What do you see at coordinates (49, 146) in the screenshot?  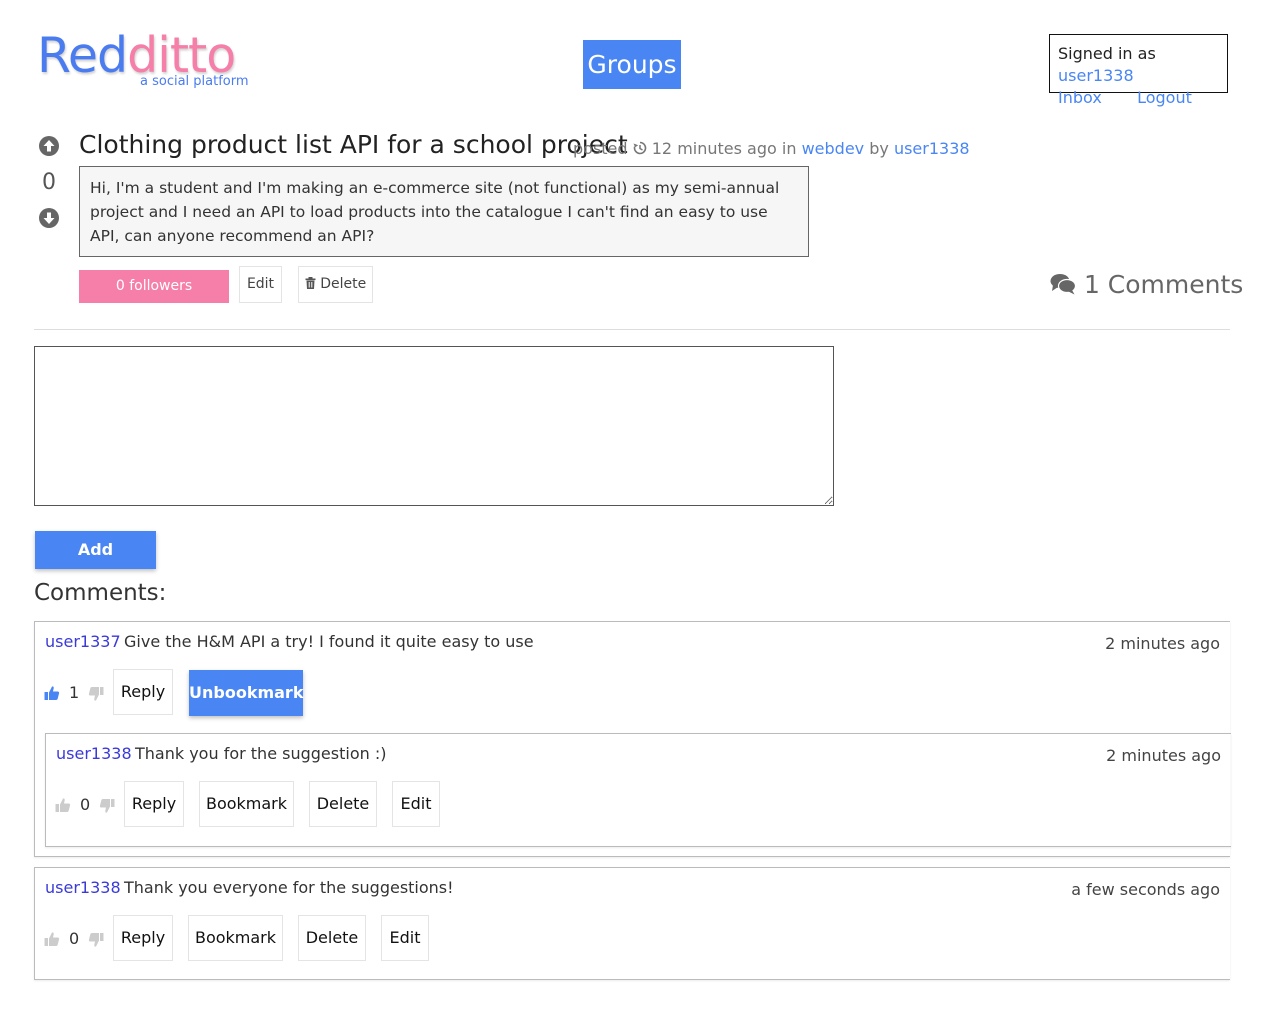 I see `upvote-icon` at bounding box center [49, 146].